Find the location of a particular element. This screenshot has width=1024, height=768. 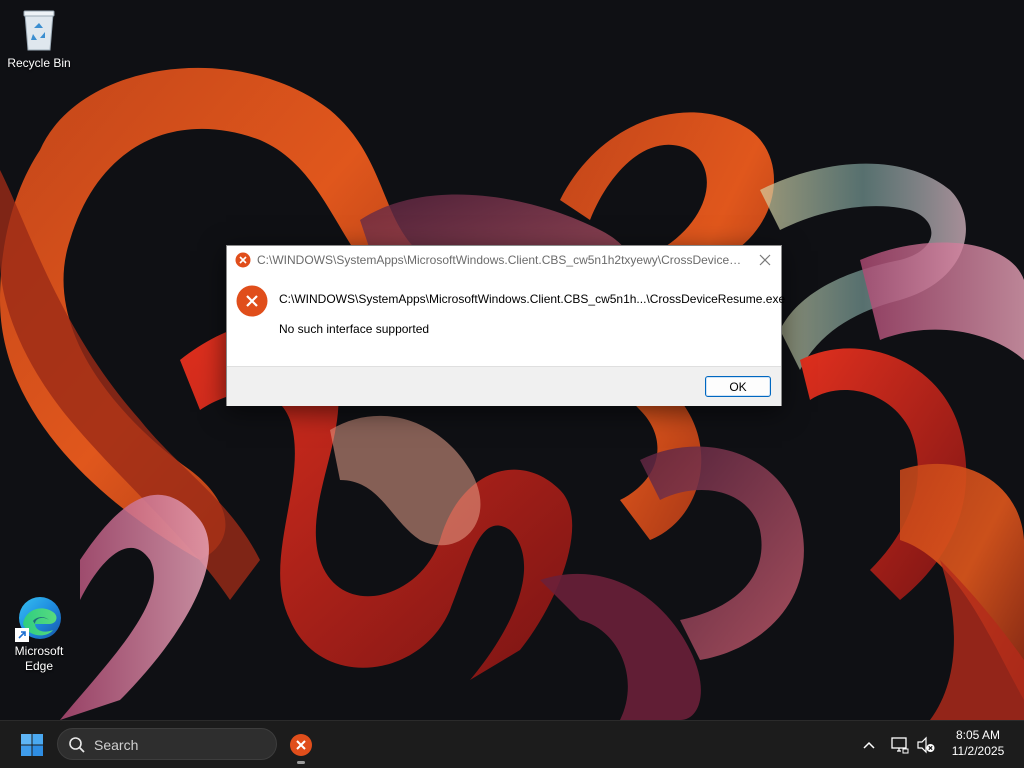

volume-muted-icon is located at coordinates (926, 745).